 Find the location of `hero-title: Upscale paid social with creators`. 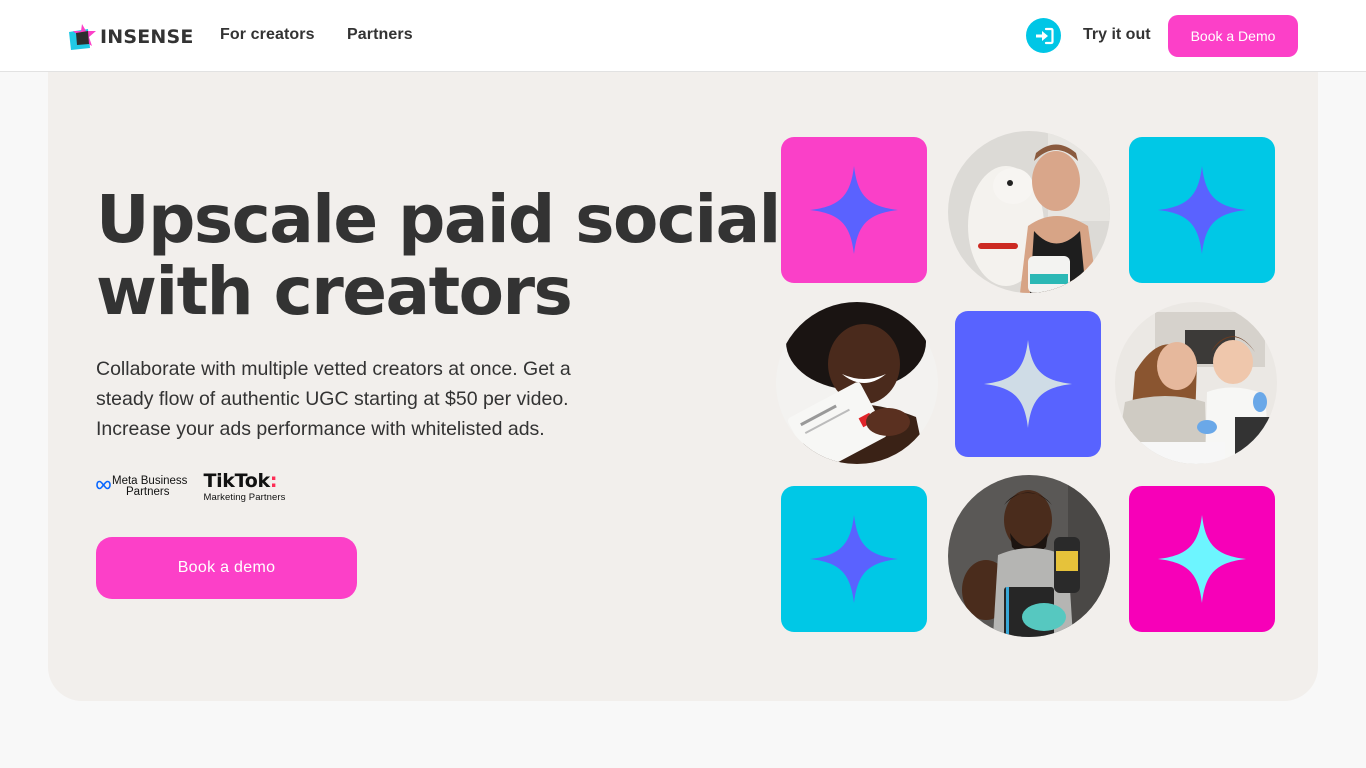

hero-title: Upscale paid social with creators is located at coordinates (446, 256).